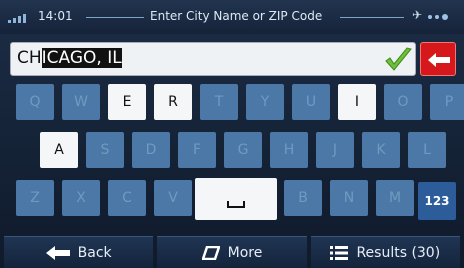 This screenshot has height=268, width=464. I want to click on key-i: I, so click(357, 102).